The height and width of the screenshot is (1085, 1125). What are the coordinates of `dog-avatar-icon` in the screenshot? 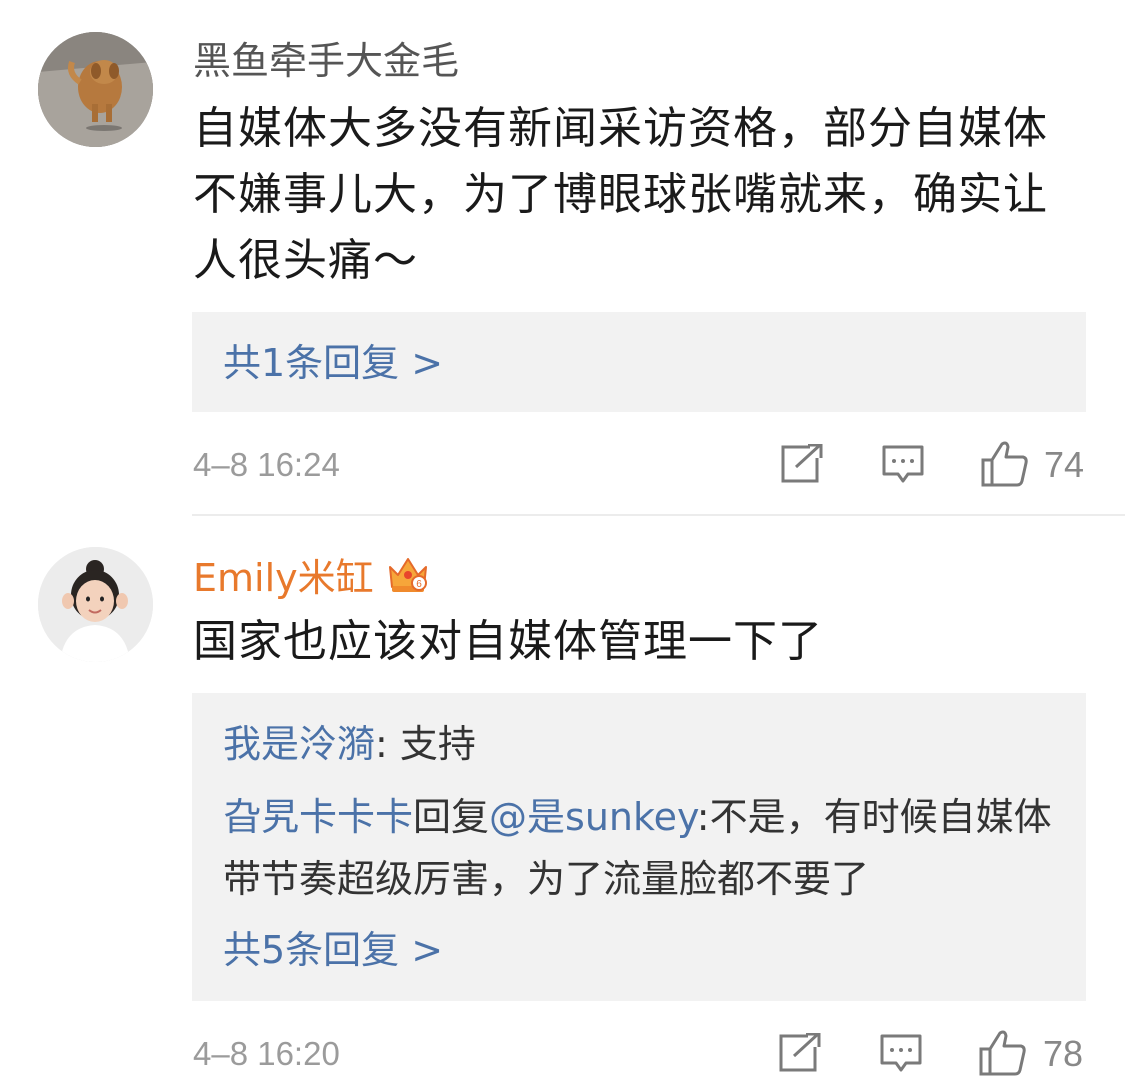 It's located at (95, 89).